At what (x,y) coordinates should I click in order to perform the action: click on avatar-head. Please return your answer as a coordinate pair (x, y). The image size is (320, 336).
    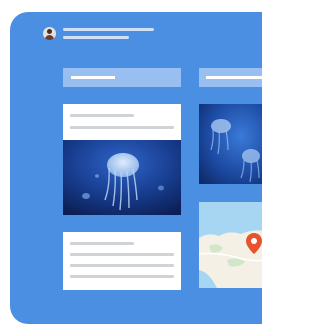
    Looking at the image, I should click on (49, 31).